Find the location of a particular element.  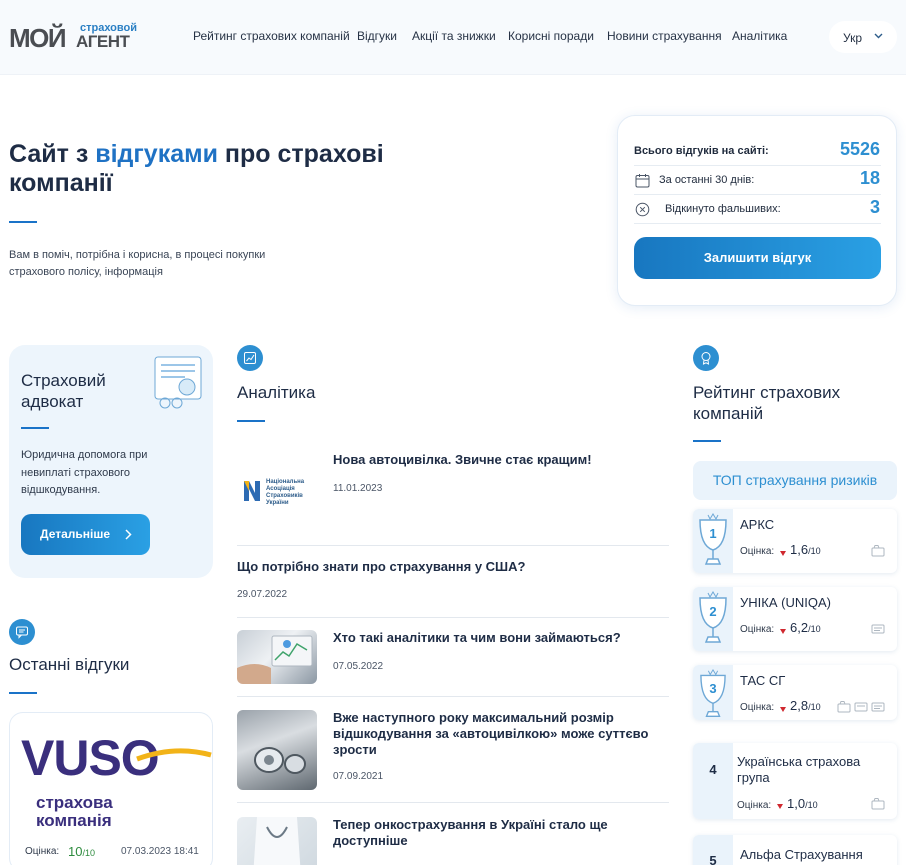

rank-number: 2 is located at coordinates (713, 611).